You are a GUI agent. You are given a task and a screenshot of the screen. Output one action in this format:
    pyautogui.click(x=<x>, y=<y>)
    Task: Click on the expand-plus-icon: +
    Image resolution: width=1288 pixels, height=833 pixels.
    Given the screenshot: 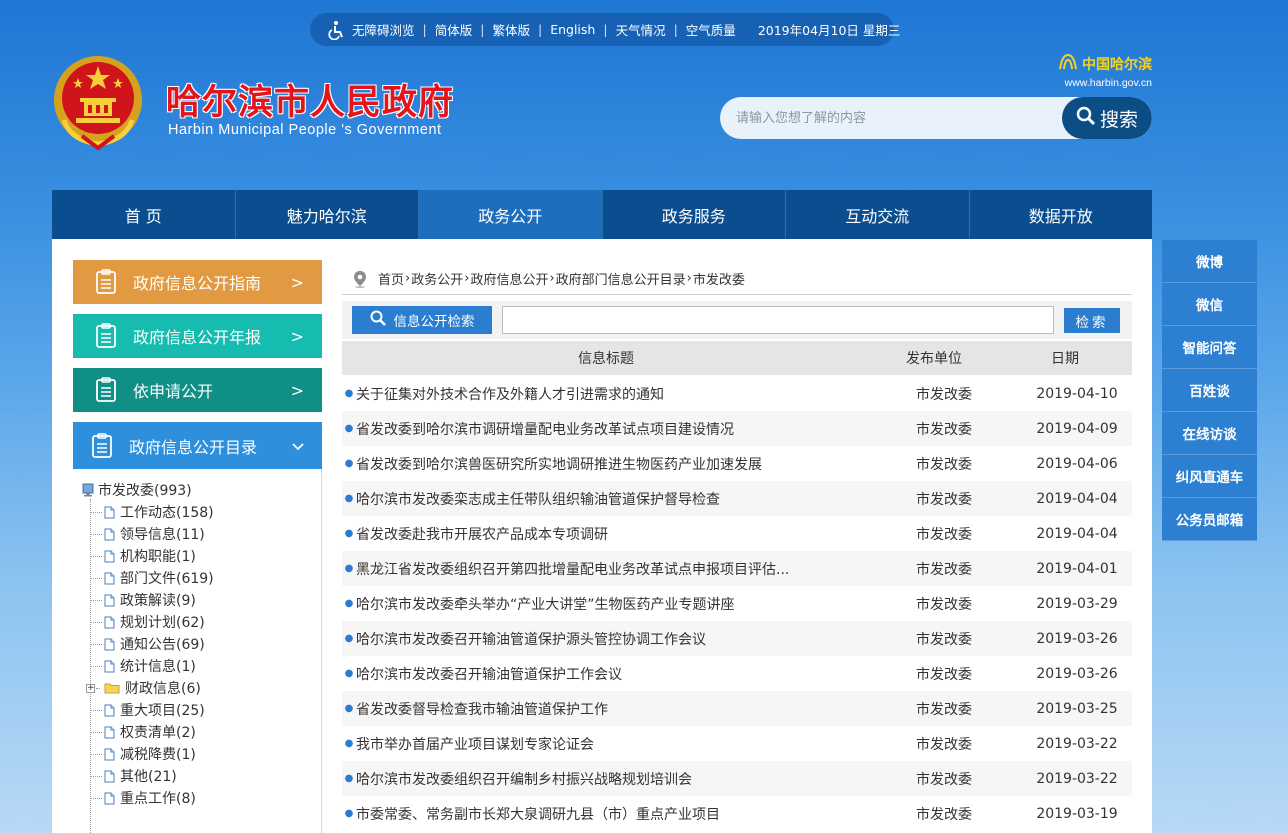 What is the action you would take?
    pyautogui.click(x=90, y=688)
    